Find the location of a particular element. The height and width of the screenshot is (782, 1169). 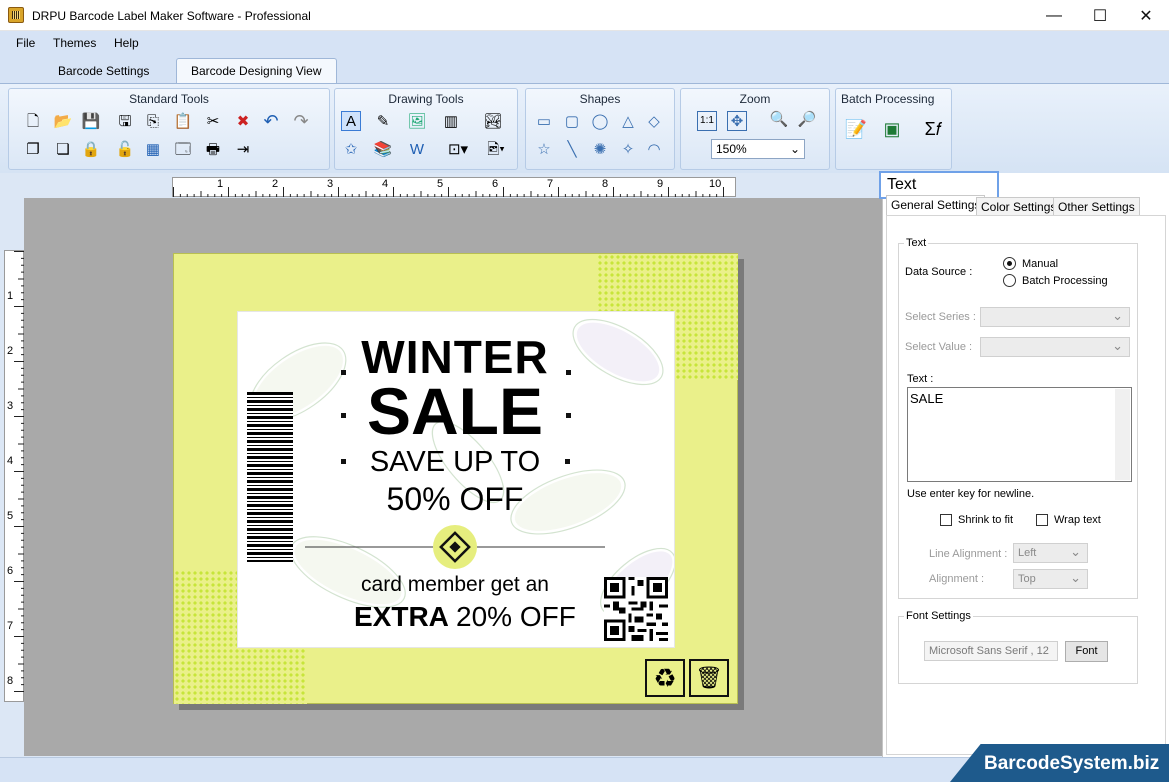

unlock-icon: 🔓 is located at coordinates (125, 149).